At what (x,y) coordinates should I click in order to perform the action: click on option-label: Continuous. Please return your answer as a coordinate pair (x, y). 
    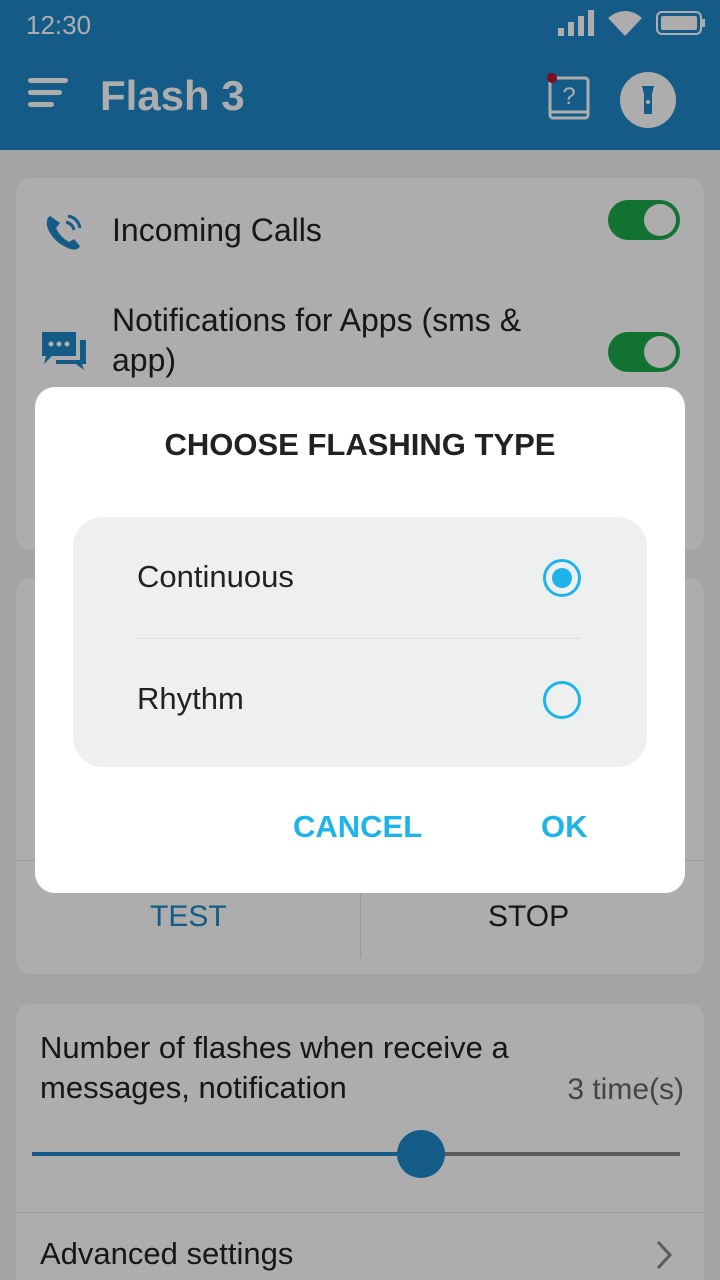
    Looking at the image, I should click on (215, 576).